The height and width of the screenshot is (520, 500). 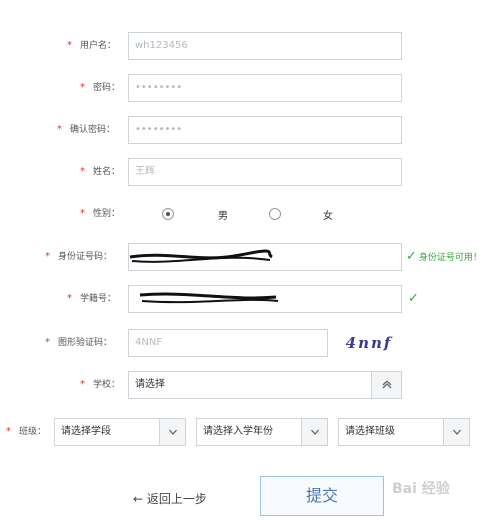 I want to click on gender-female-label: 女, so click(x=328, y=216).